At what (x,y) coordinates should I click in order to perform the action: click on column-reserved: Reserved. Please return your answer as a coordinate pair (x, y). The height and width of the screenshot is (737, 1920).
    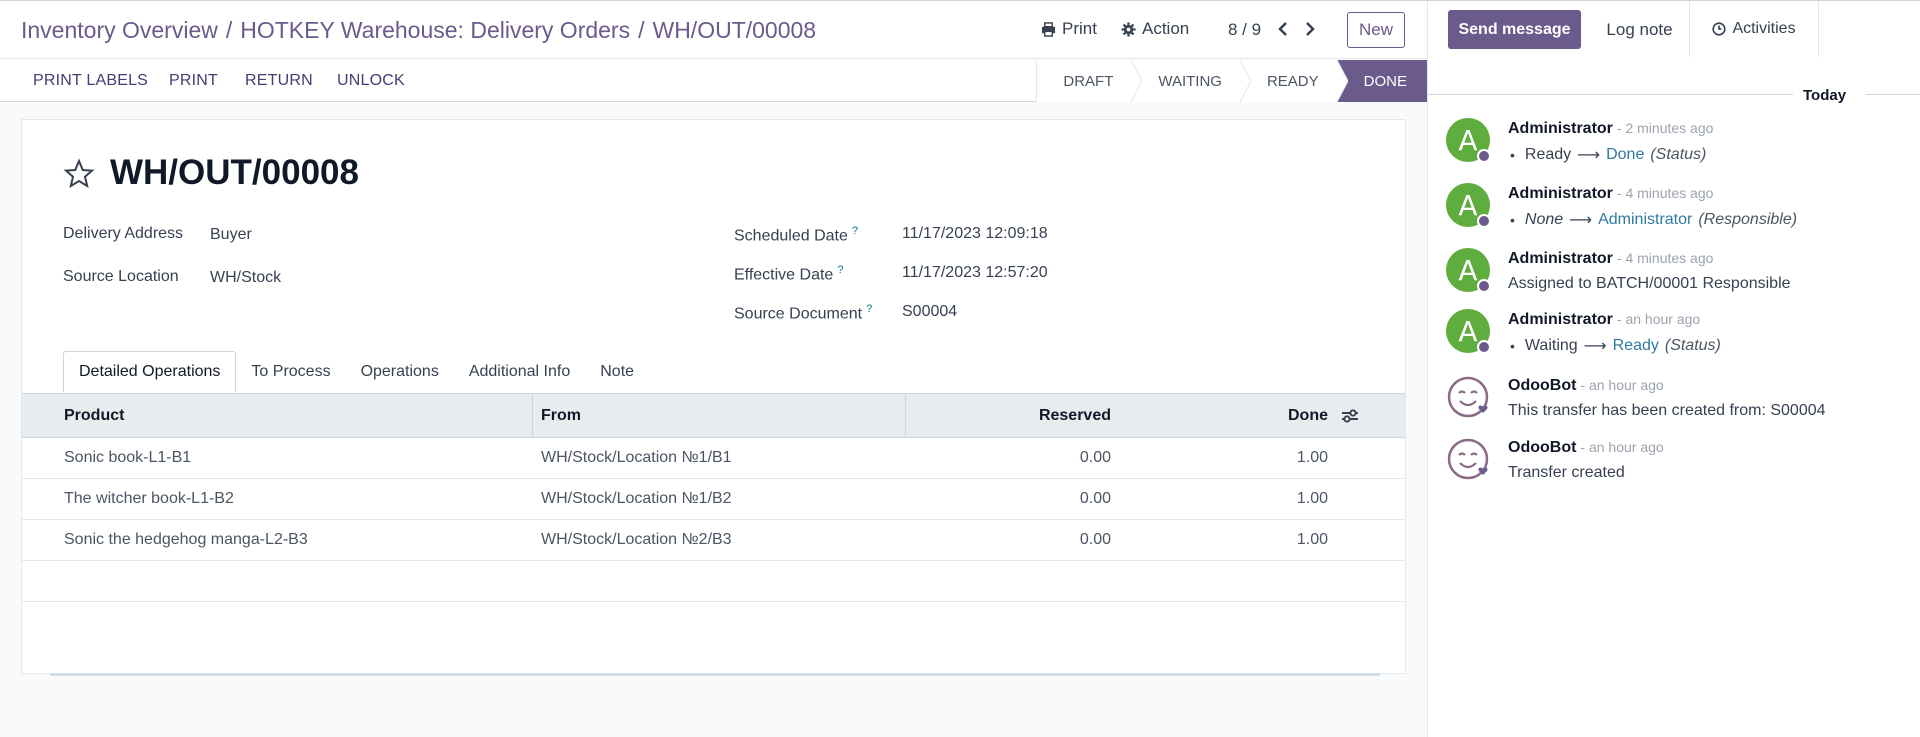
    Looking at the image, I should click on (1011, 415).